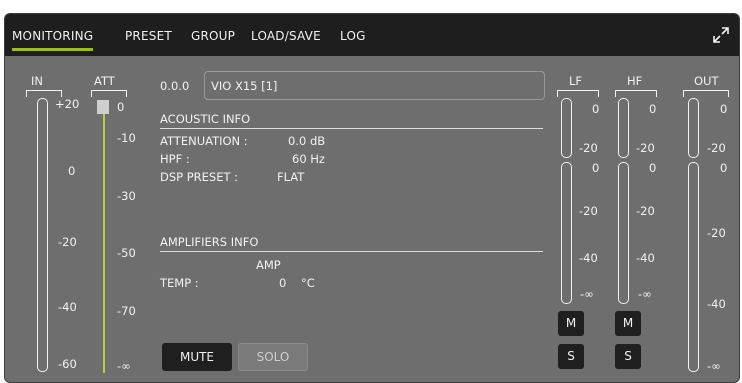  Describe the element at coordinates (175, 86) in the screenshot. I see `device-address: 0.0.0` at that location.